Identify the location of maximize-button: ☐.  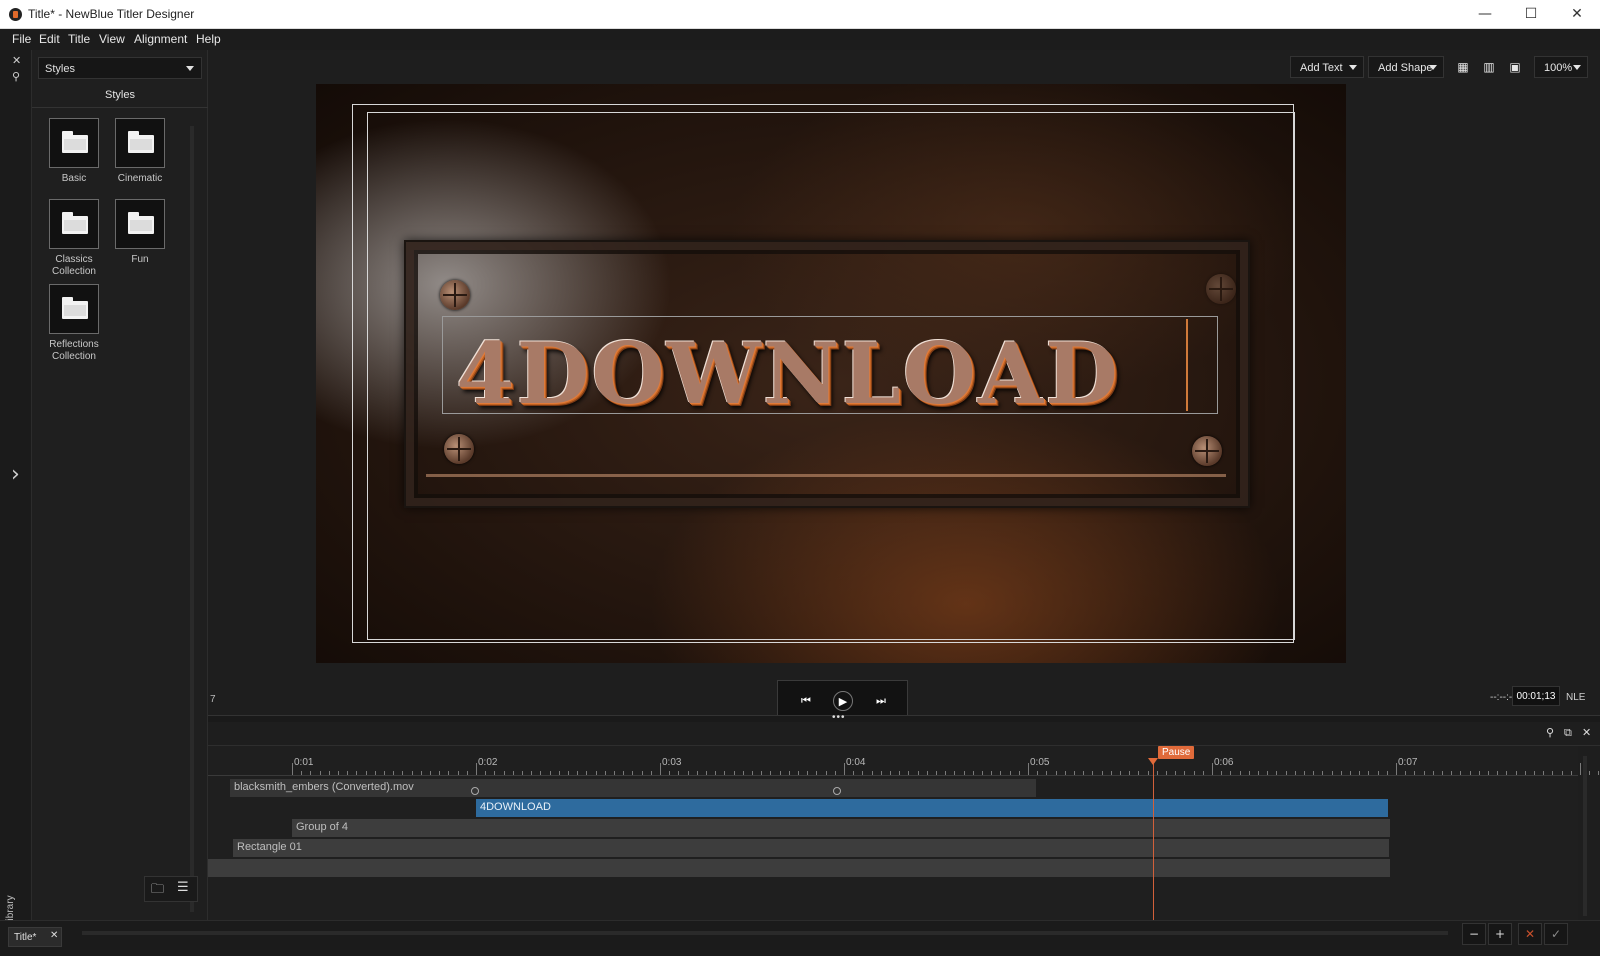
(1531, 14).